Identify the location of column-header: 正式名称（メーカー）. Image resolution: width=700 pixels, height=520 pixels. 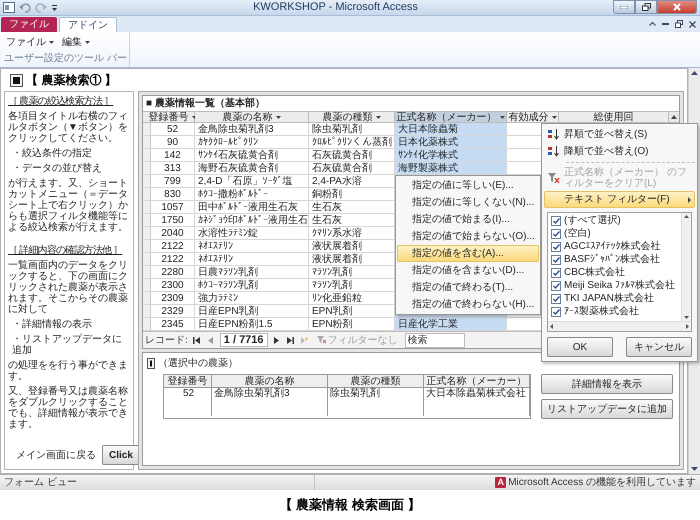
(451, 117).